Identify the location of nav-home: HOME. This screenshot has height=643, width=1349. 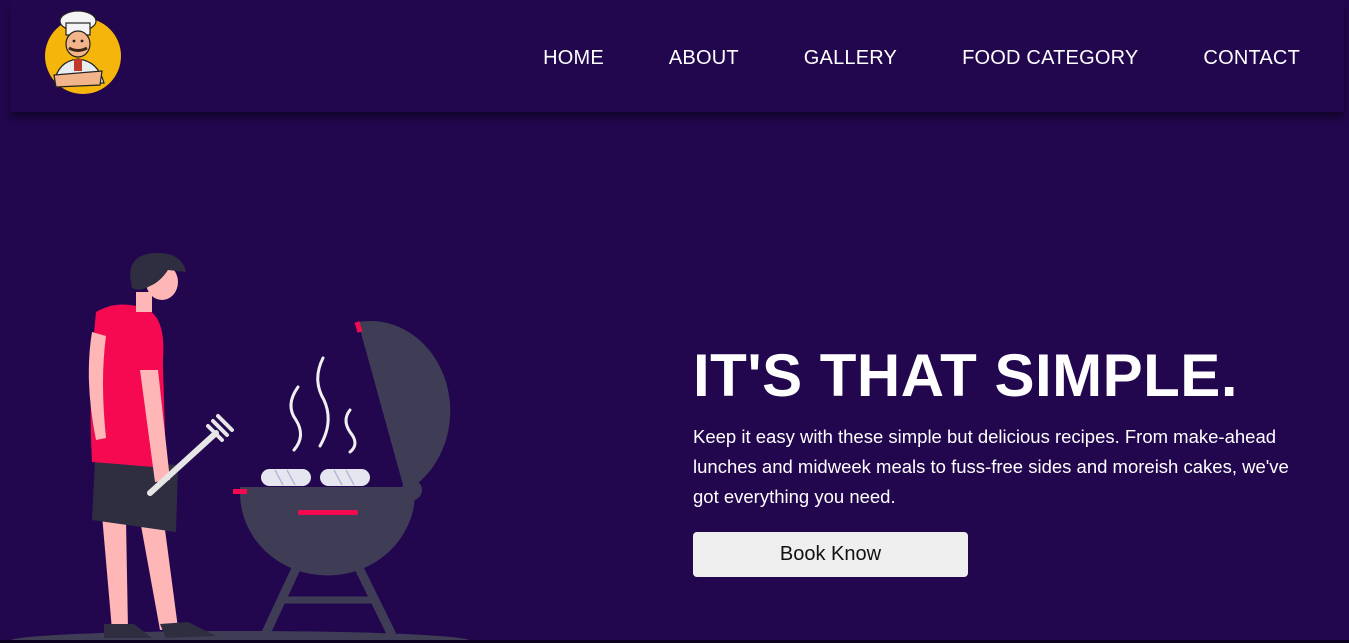
(573, 58).